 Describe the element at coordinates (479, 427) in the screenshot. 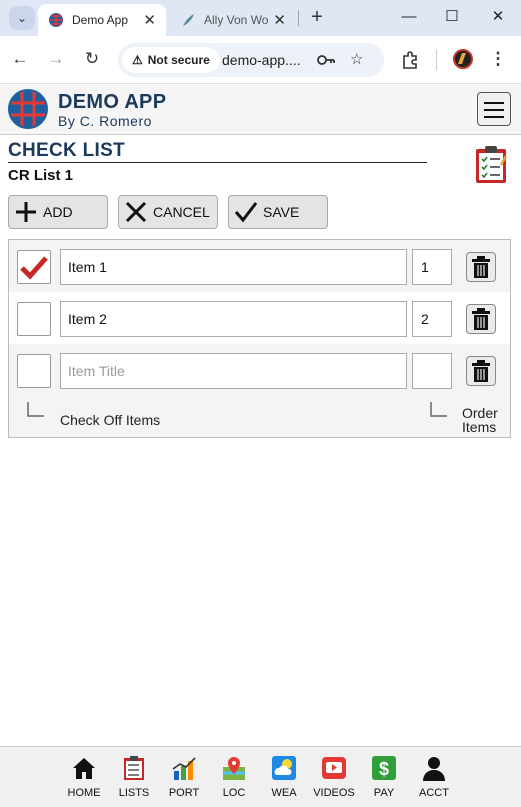

I see `order-hint-line-2: Items` at that location.